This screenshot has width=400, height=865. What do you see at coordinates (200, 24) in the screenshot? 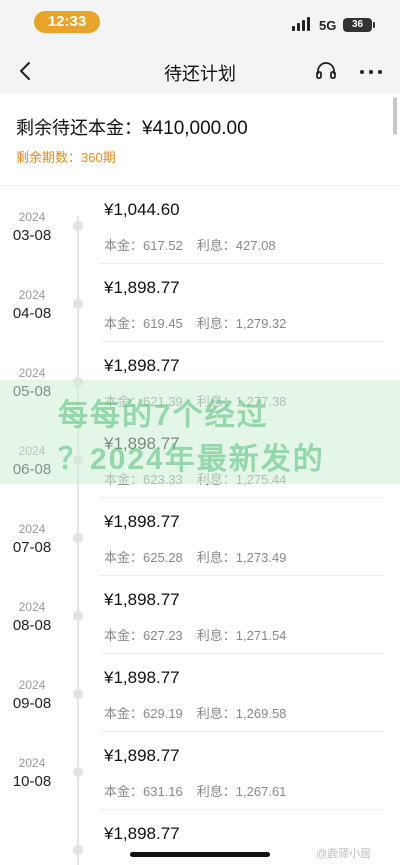
I see `status-bar: 12:33 5G 36` at bounding box center [200, 24].